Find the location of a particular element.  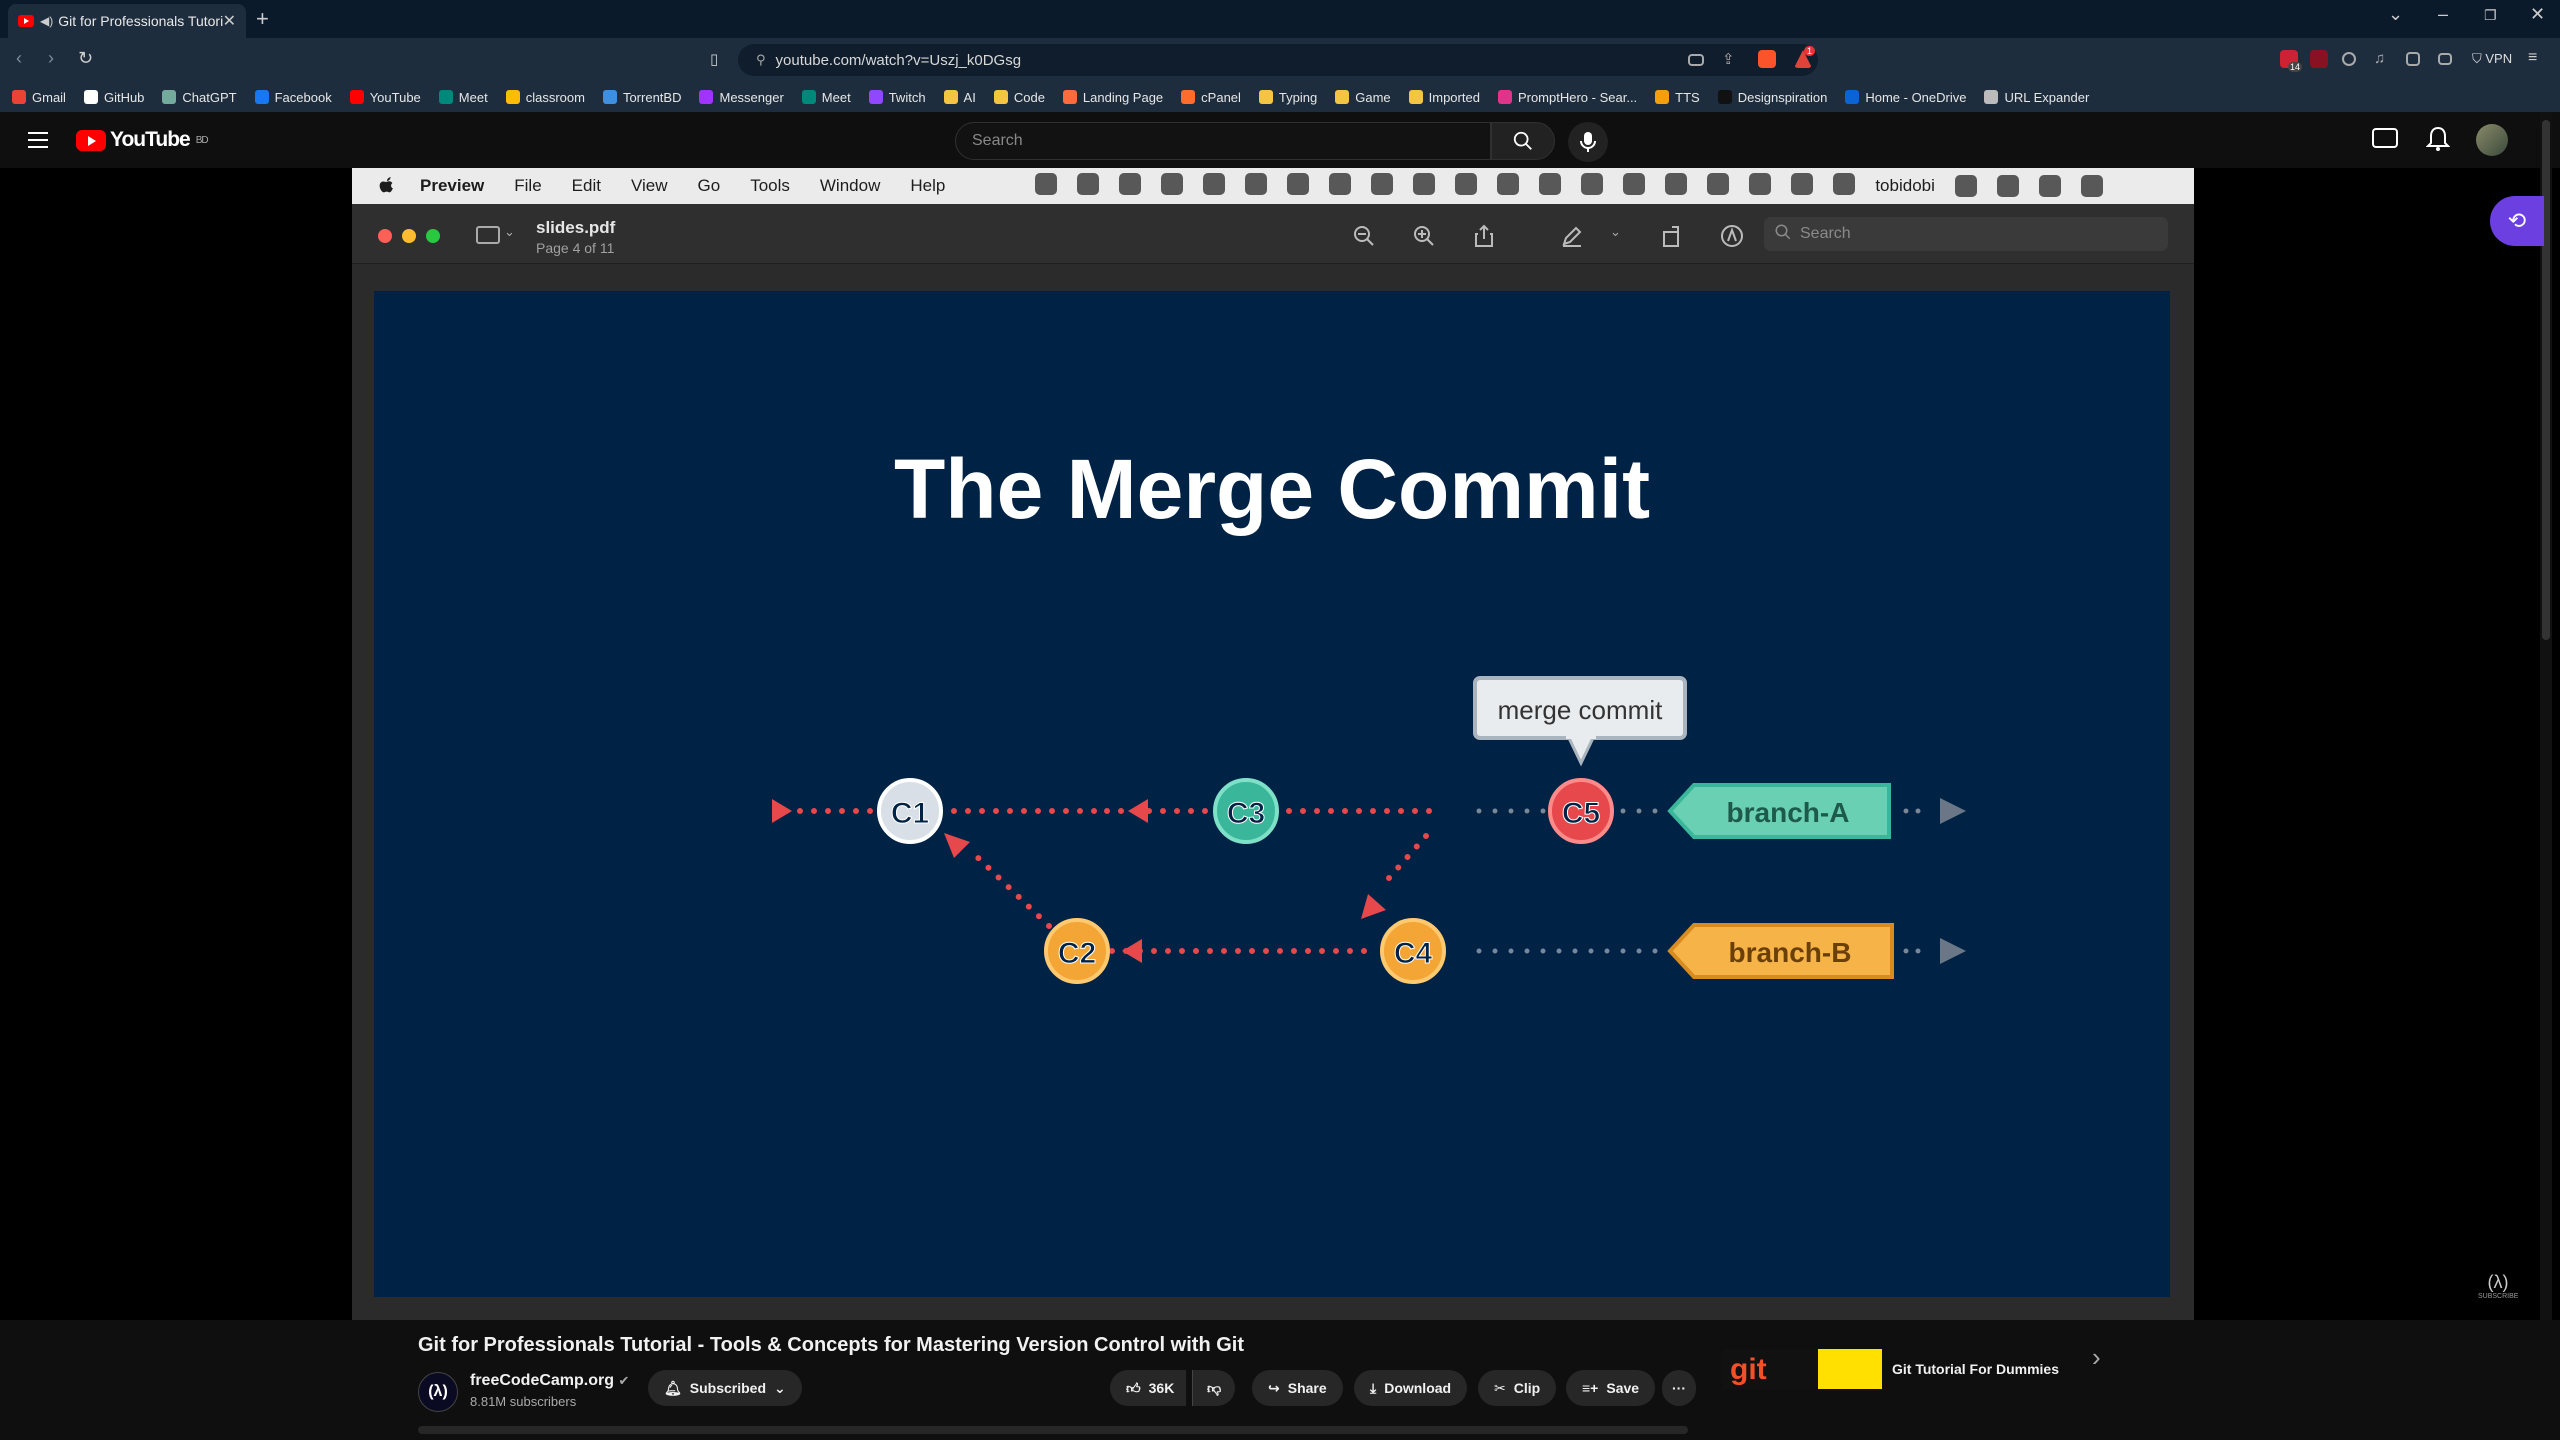

bookmark-chatgpt: ChatGPT is located at coordinates (199, 97).